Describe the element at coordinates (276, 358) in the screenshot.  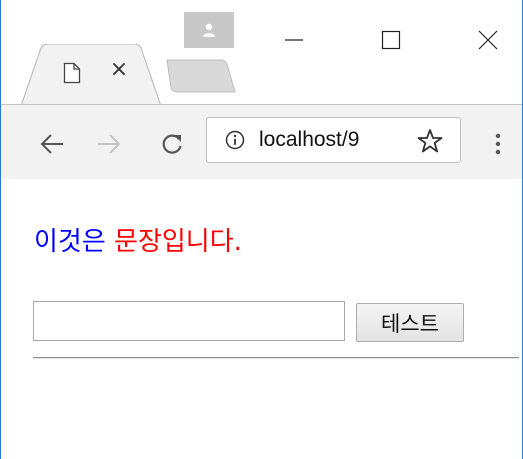
I see `horizontal-rule` at that location.